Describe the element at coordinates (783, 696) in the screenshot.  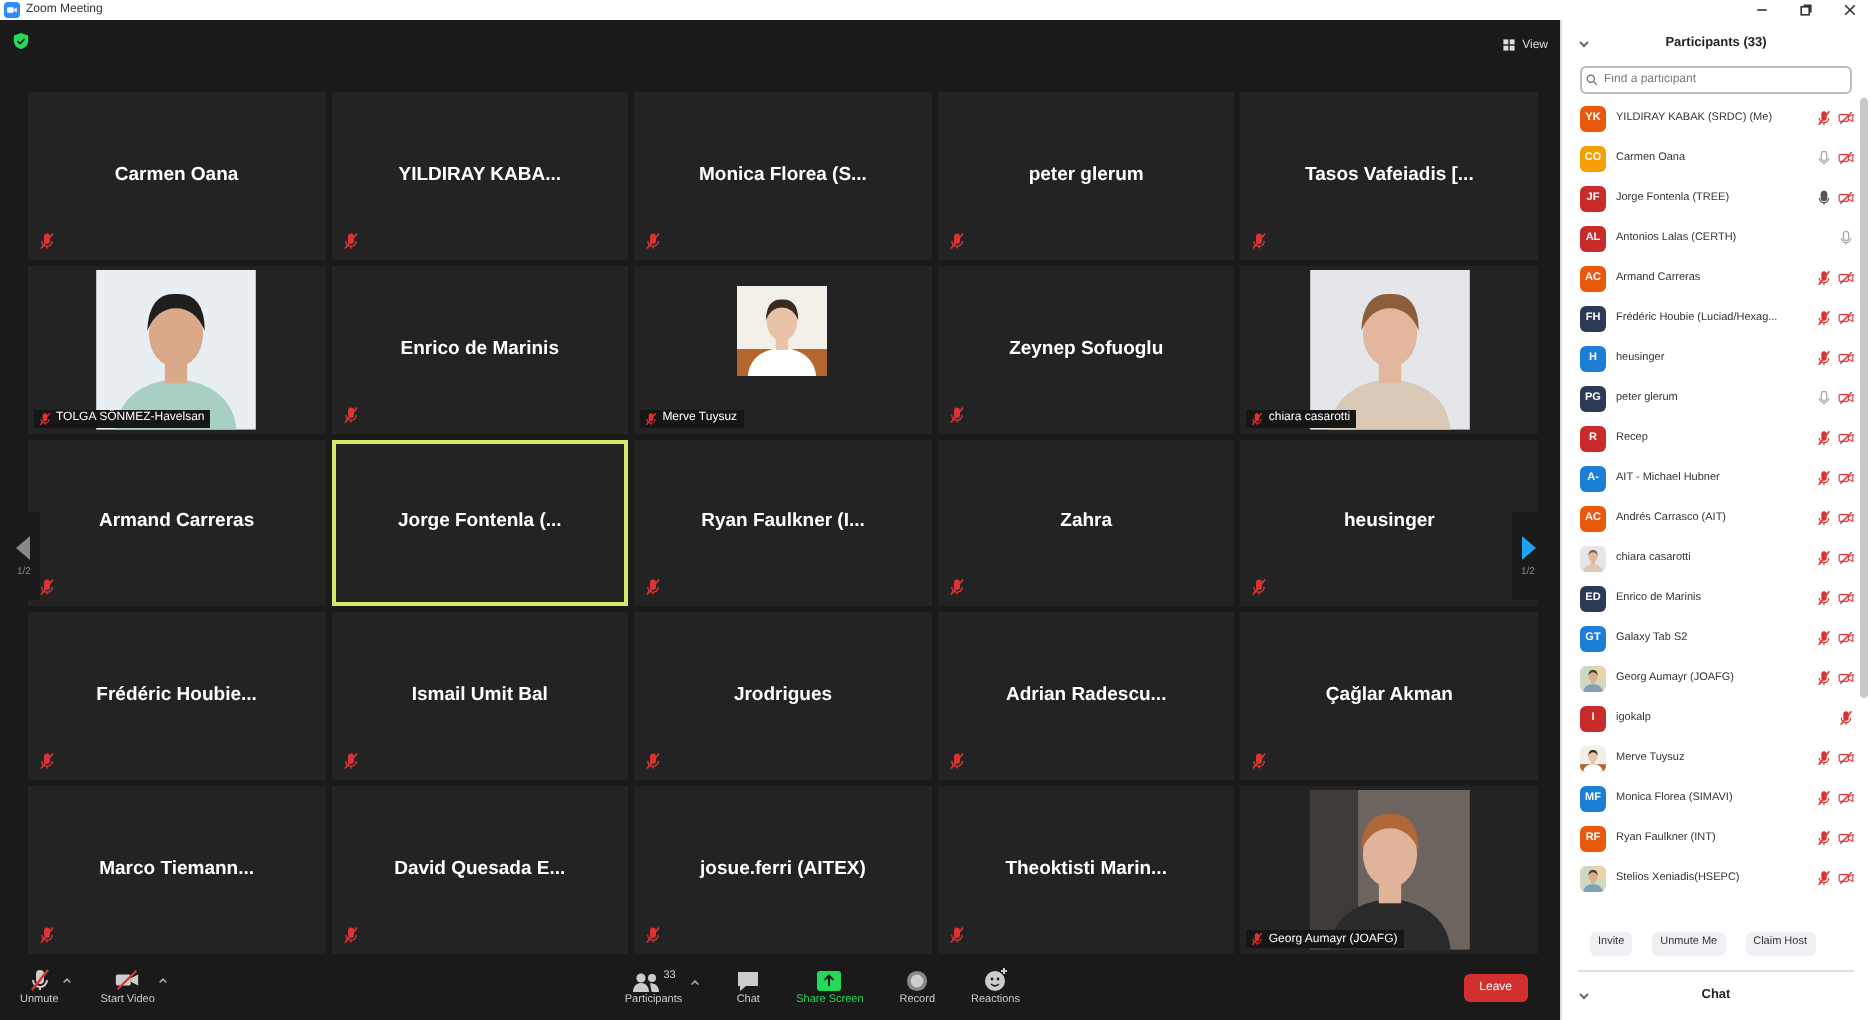
I see `participant-name: Jrodrigues` at that location.